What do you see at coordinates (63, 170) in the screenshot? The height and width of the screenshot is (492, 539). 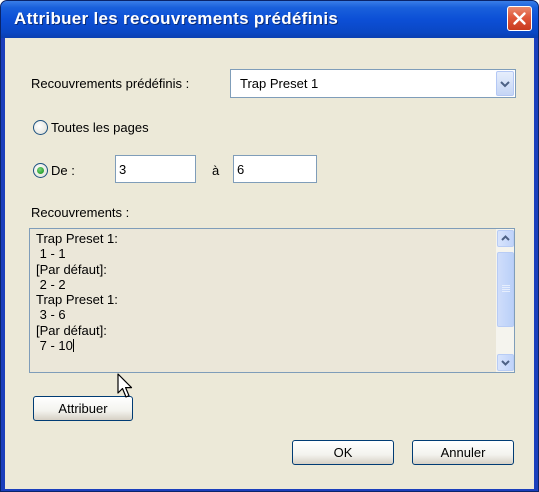 I see `from-label: De :` at bounding box center [63, 170].